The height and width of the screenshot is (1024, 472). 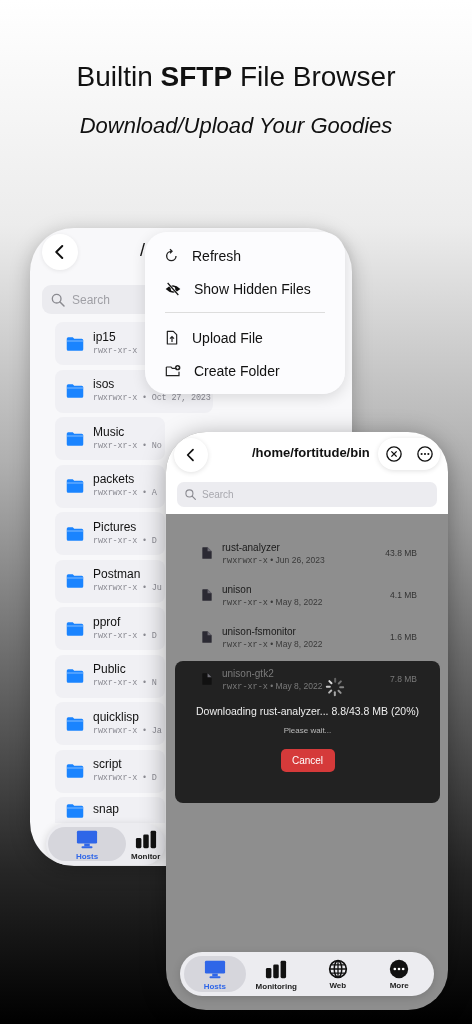 I want to click on folder-name: Postman, so click(x=117, y=574).